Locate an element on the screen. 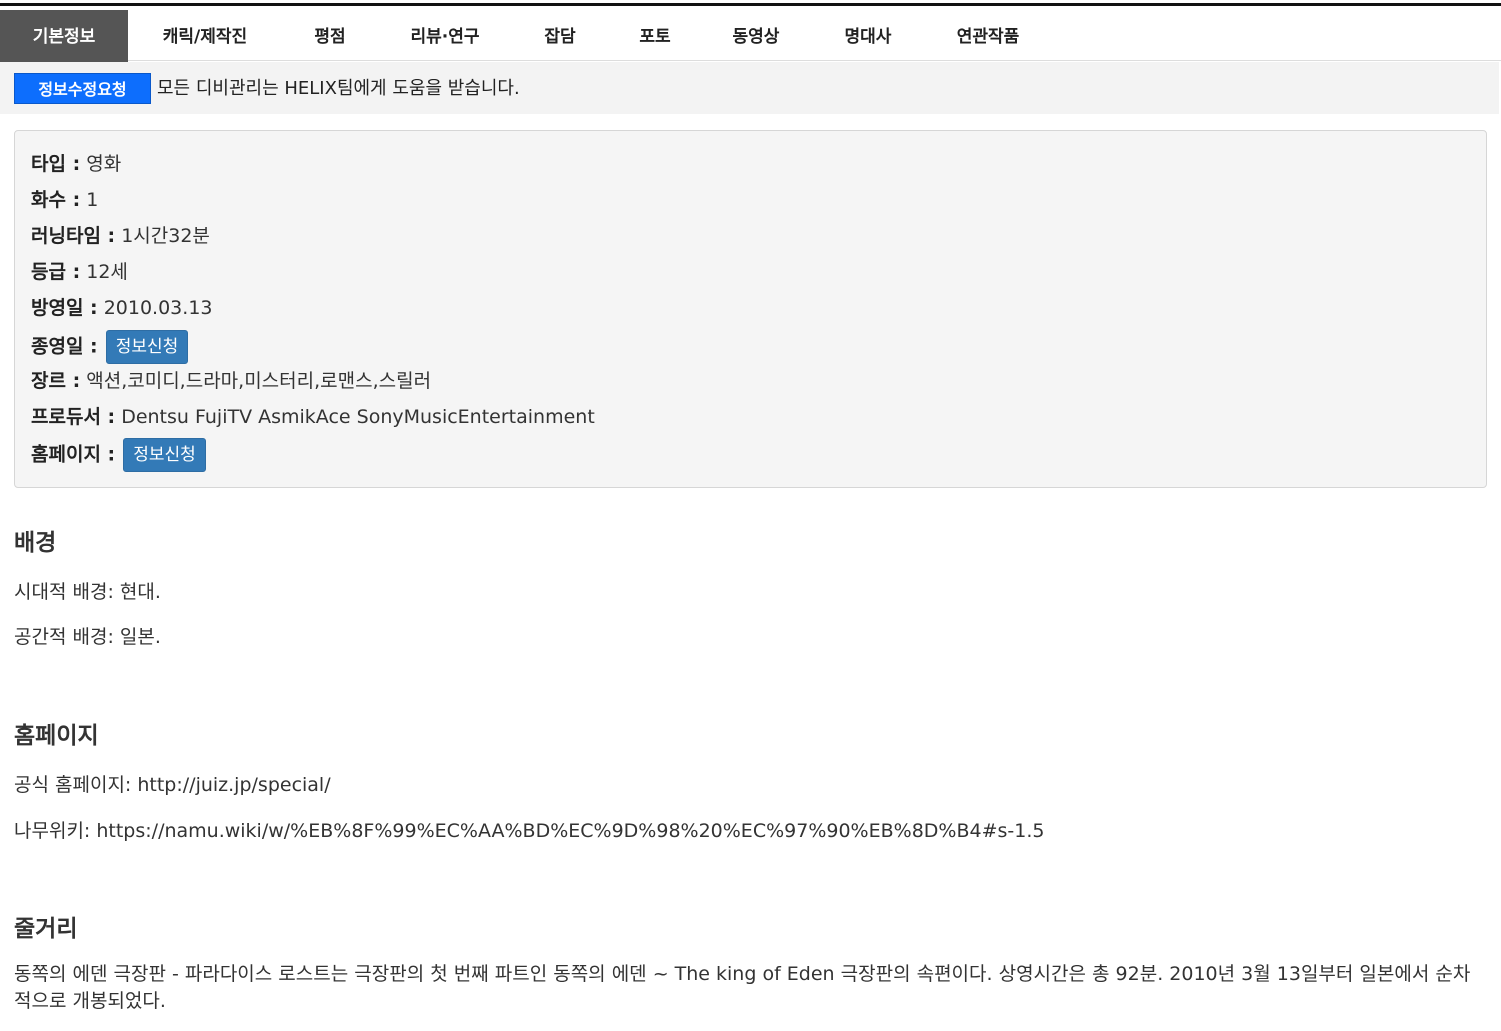 The height and width of the screenshot is (1031, 1501). tab-video: 동영상 is located at coordinates (756, 37).